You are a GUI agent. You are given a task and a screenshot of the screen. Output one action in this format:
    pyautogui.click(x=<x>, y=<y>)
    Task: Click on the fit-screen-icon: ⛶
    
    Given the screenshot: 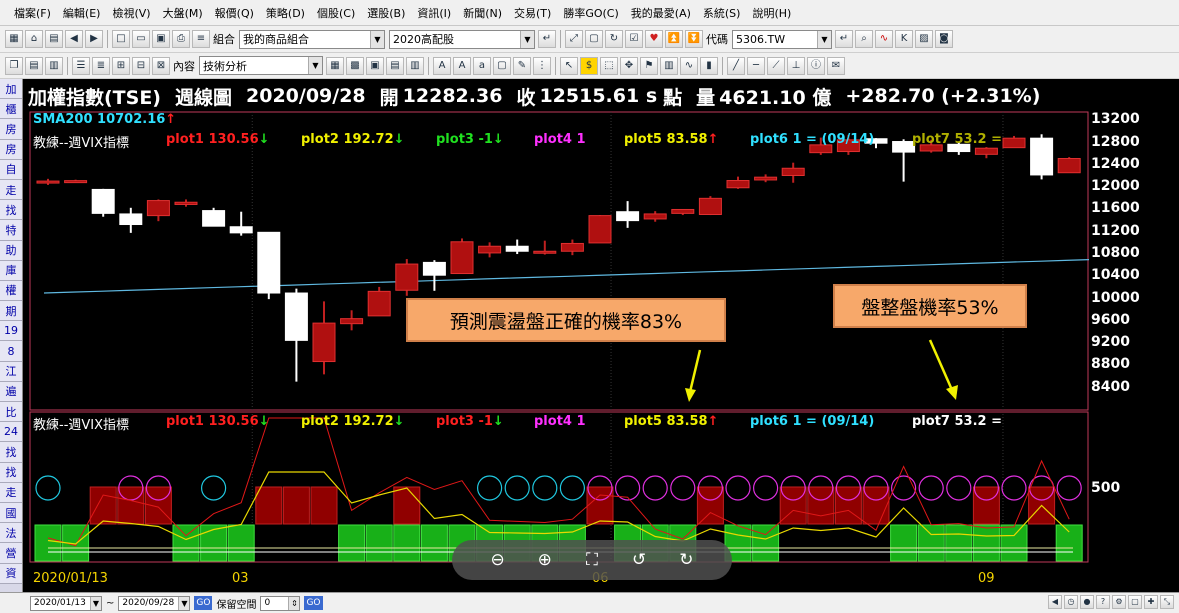 What is the action you would take?
    pyautogui.click(x=592, y=560)
    